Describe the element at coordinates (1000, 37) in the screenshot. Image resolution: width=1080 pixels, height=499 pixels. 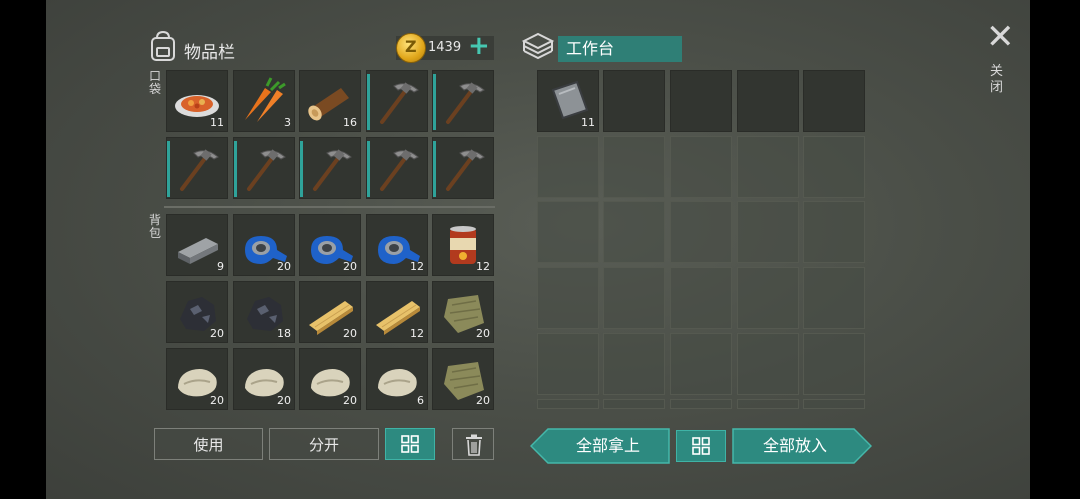
I see `close-icon: ✕` at that location.